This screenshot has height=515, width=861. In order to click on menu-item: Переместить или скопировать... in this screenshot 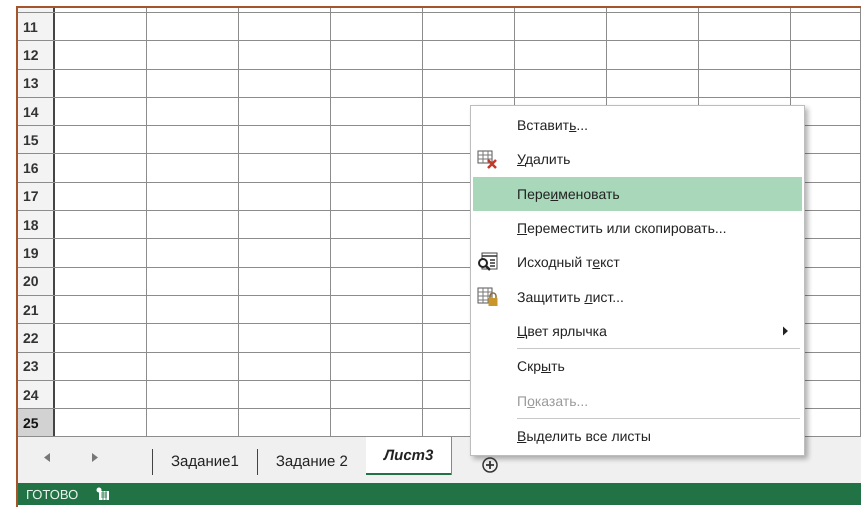, I will do `click(637, 228)`.